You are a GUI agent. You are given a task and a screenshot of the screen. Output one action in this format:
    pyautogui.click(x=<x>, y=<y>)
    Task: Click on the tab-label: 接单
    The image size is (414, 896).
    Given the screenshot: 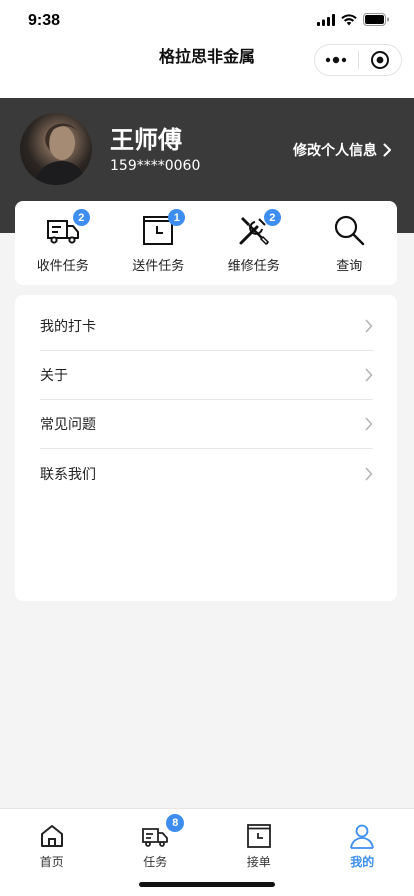 What is the action you would take?
    pyautogui.click(x=258, y=862)
    